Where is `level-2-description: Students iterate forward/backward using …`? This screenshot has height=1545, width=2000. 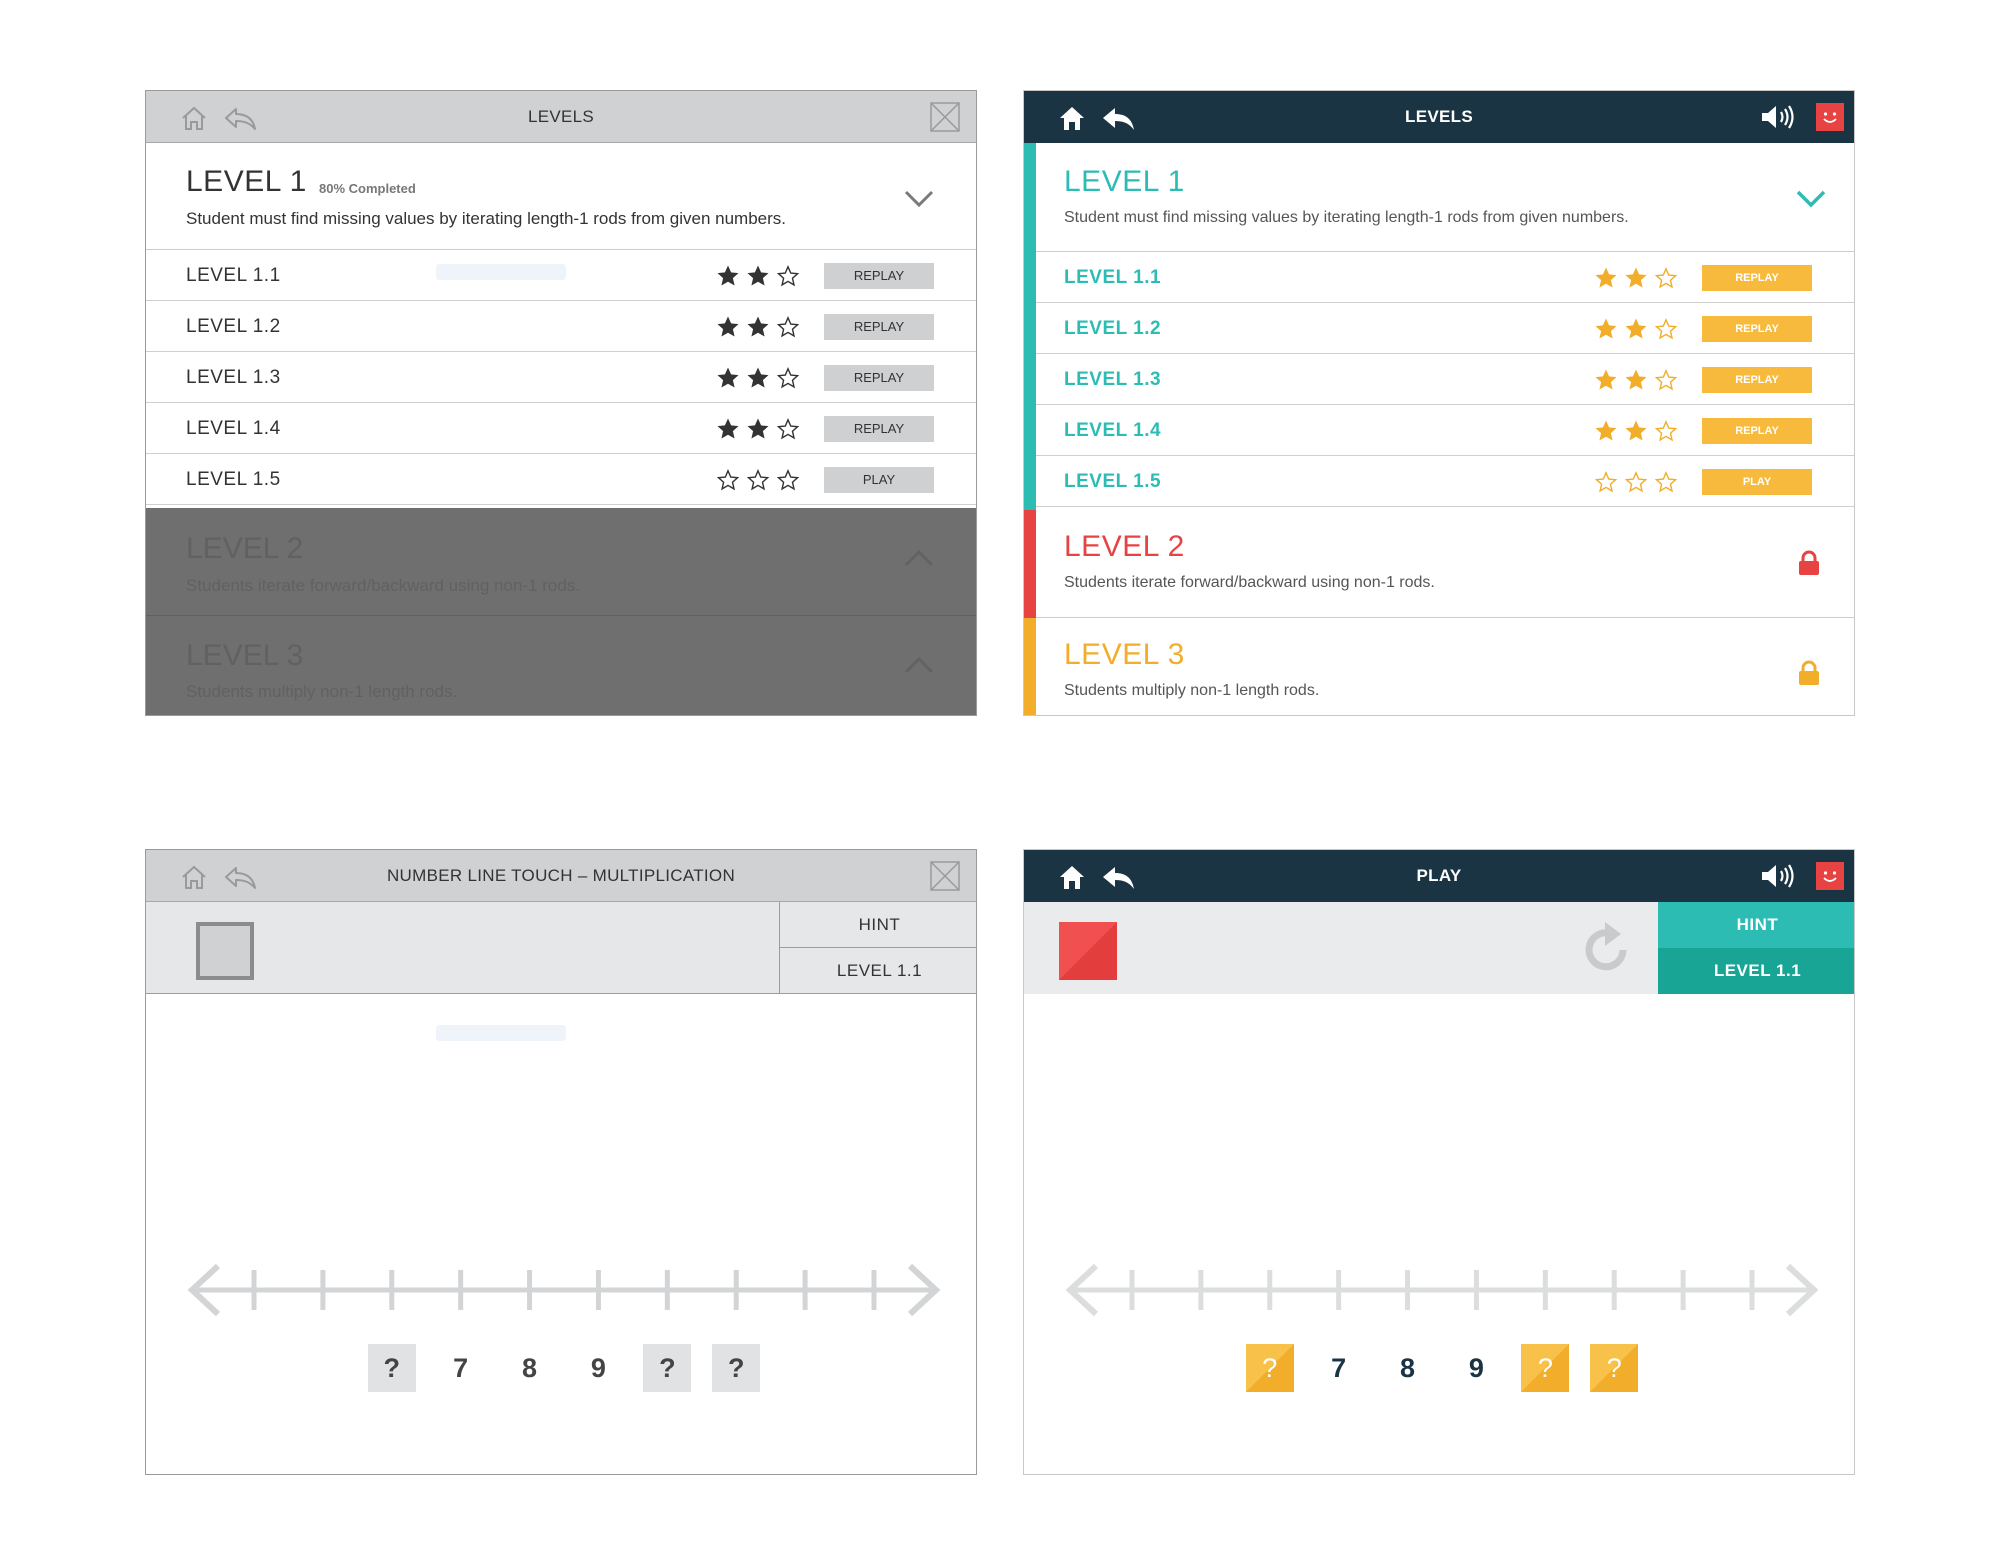
level-2-description: Students iterate forward/backward using … is located at coordinates (1249, 582).